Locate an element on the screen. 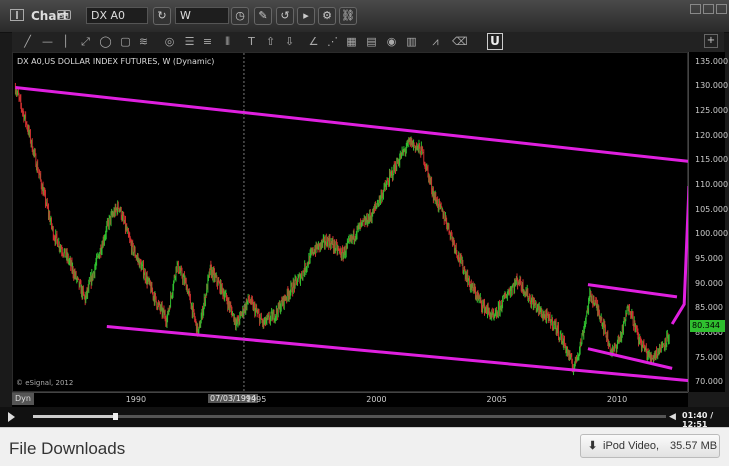  play-icon is located at coordinates (11, 417).